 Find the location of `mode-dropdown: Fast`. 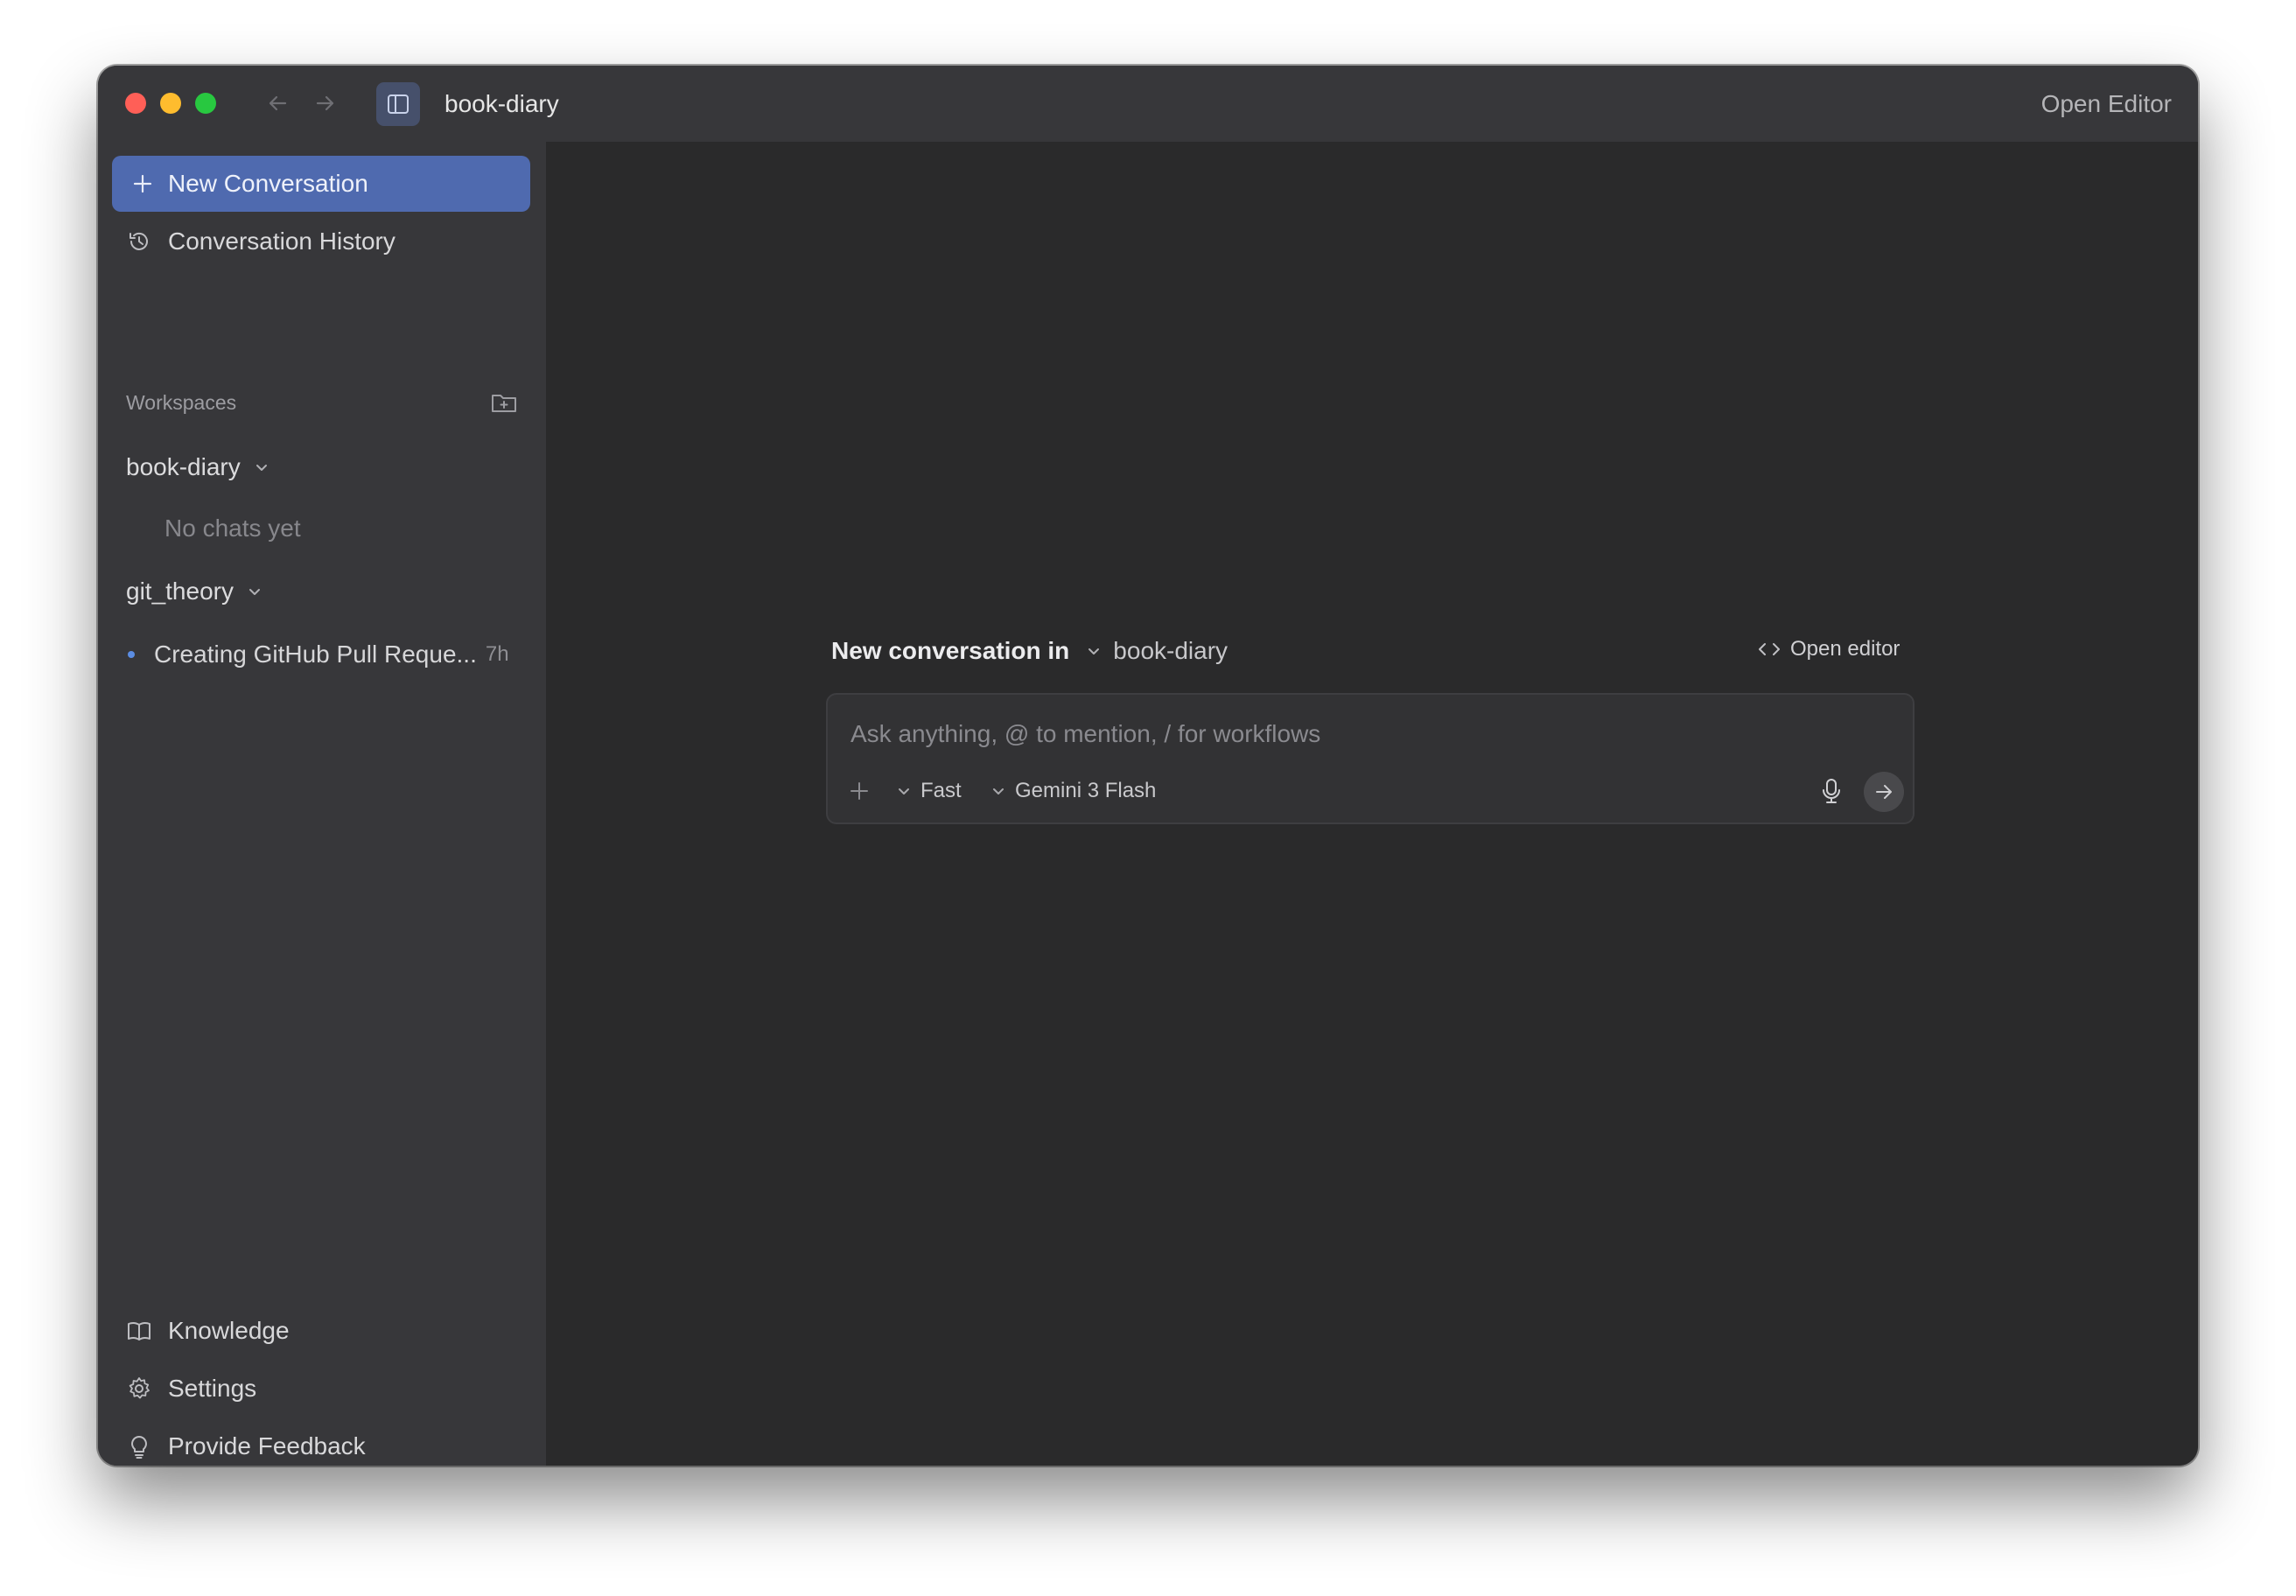

mode-dropdown: Fast is located at coordinates (929, 791).